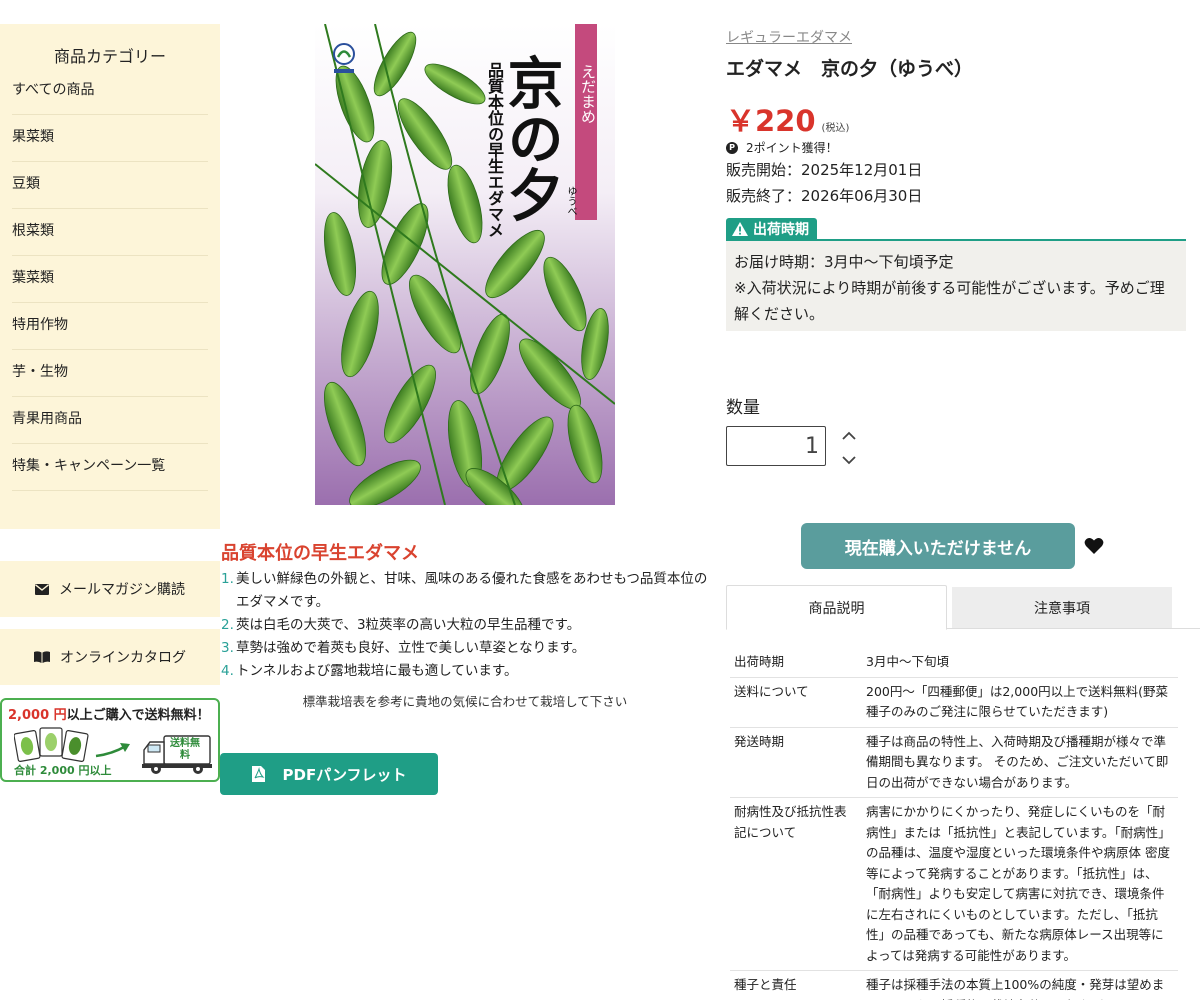 This screenshot has height=1000, width=1200. I want to click on spec-key: 種子と責任, so click(796, 985).